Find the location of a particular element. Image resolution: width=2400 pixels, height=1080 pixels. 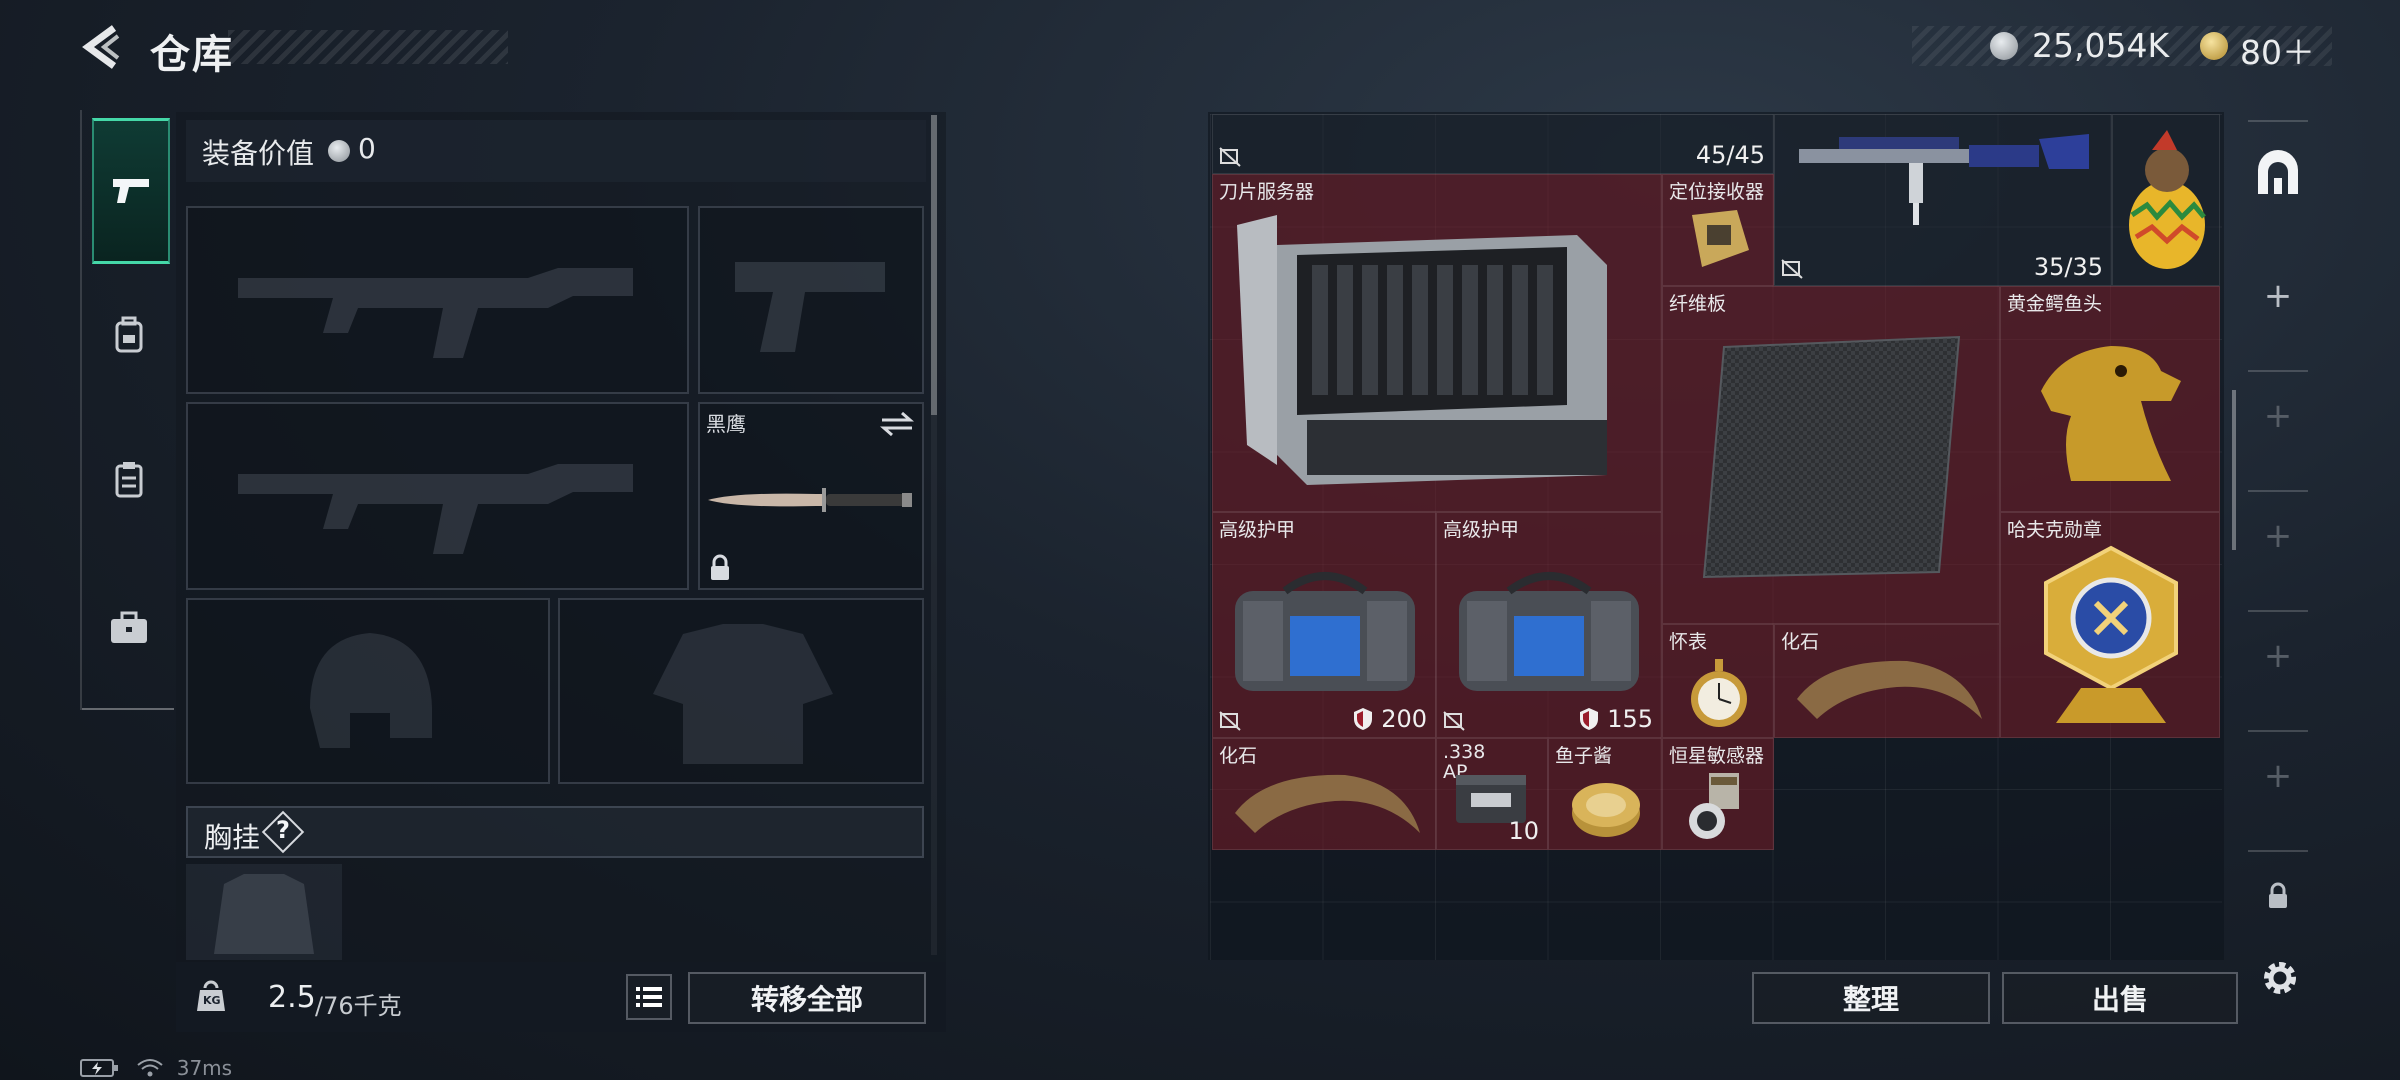

tab-weapons is located at coordinates (131, 191).